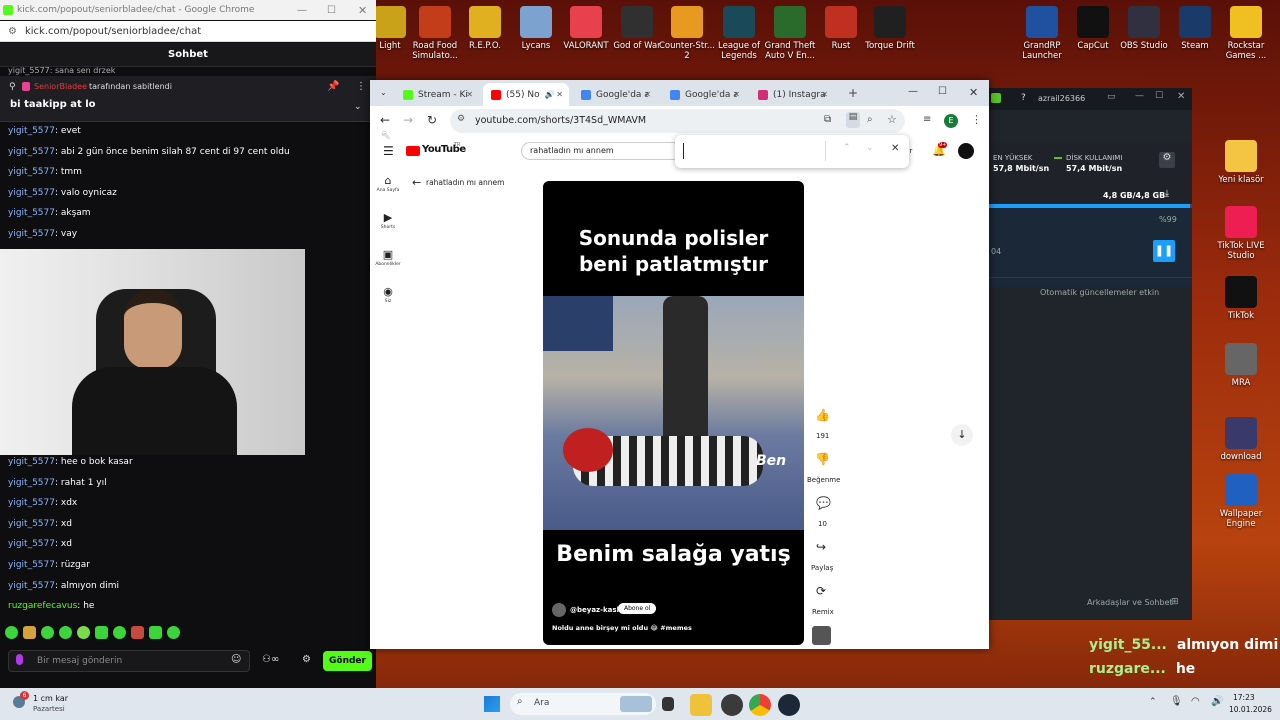  I want to click on more-options-icon: ⋮, so click(361, 86).